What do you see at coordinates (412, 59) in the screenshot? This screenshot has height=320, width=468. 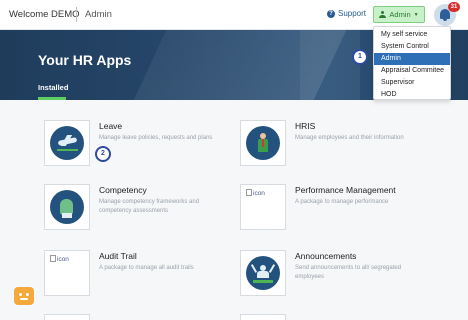 I see `menu-item-admin: Admin` at bounding box center [412, 59].